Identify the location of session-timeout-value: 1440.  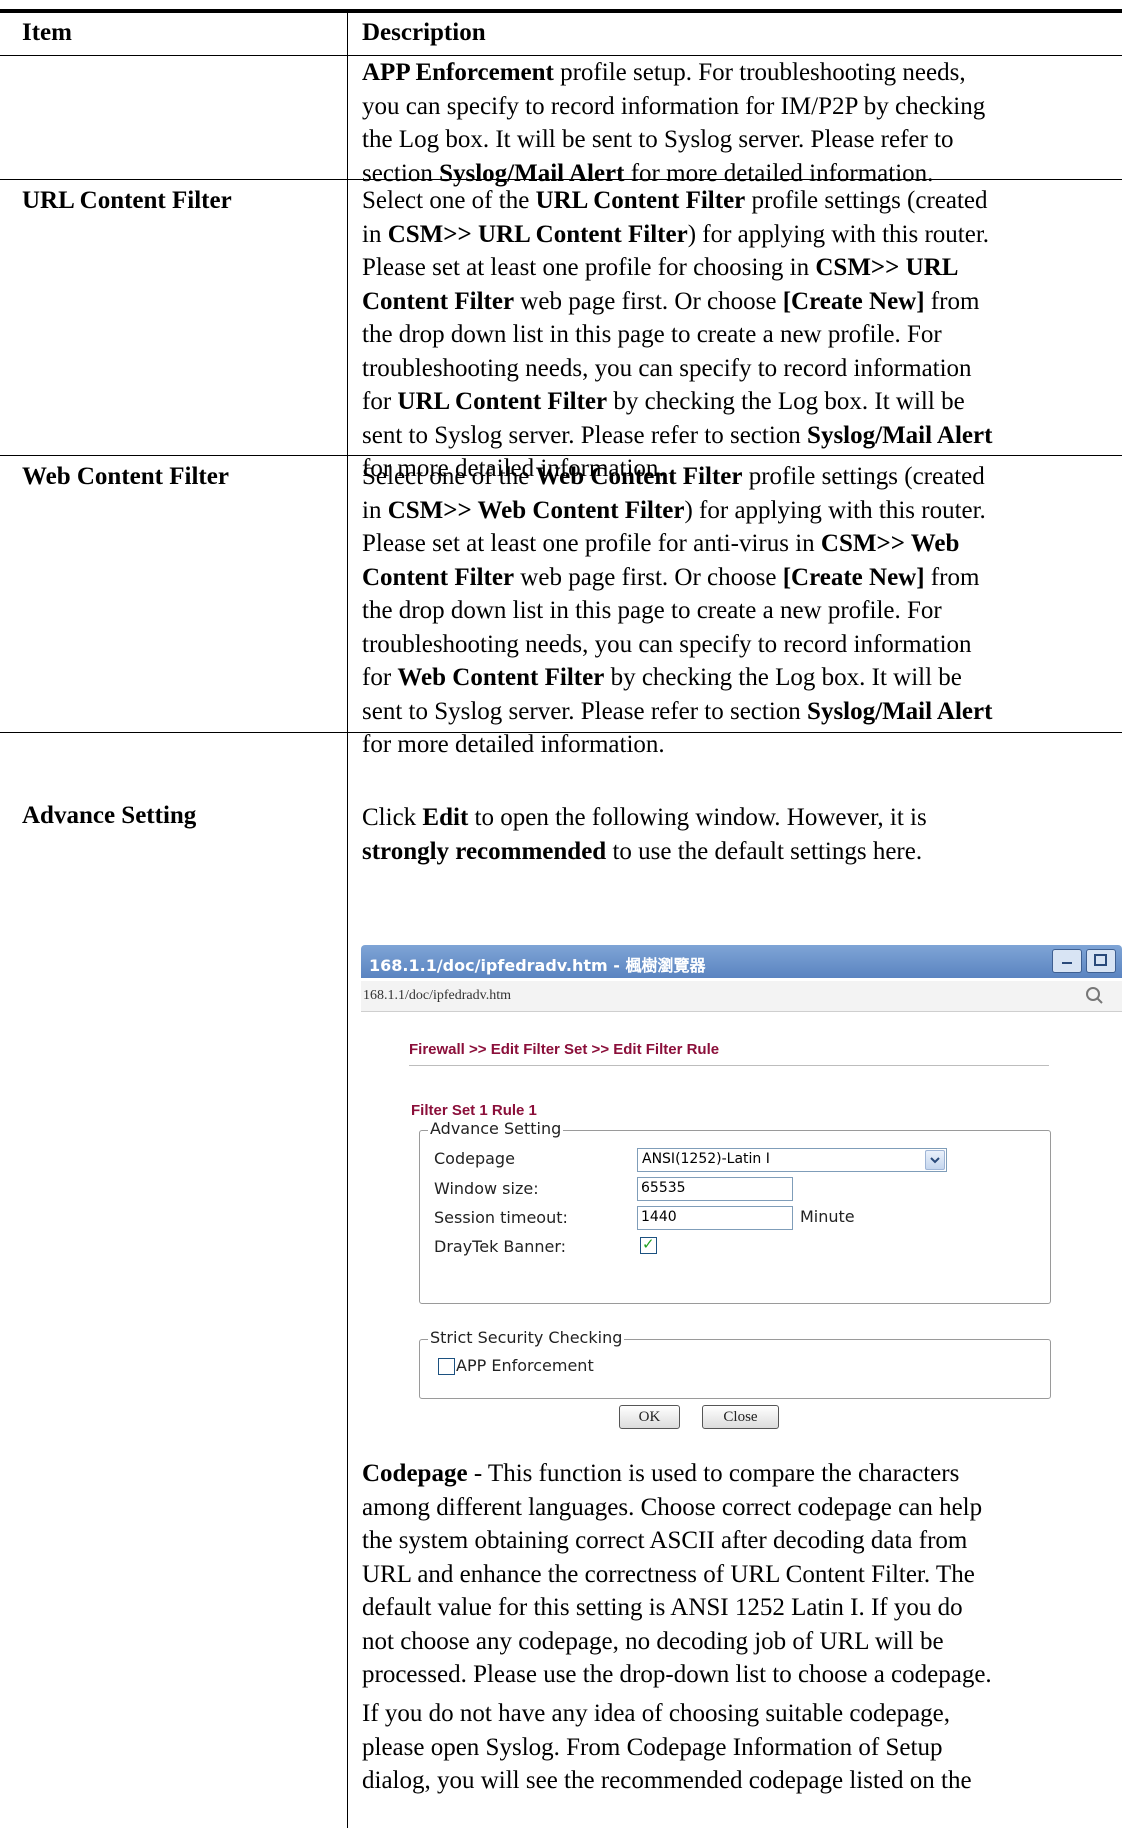
(659, 1217).